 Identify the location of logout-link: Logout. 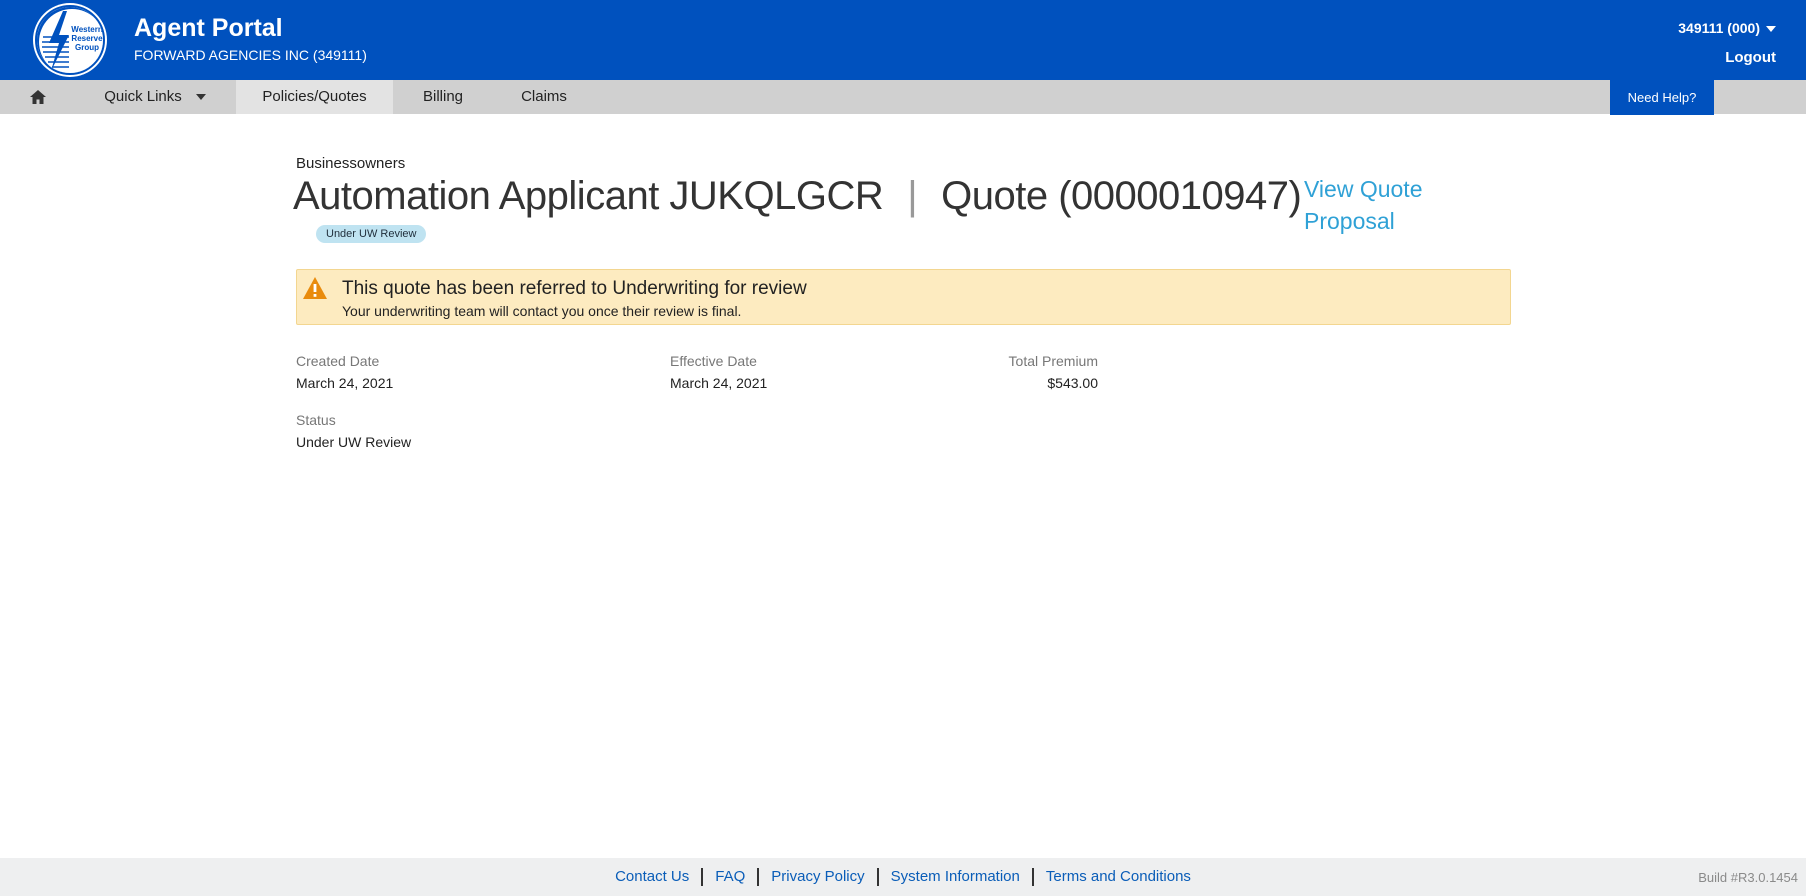
(1750, 57).